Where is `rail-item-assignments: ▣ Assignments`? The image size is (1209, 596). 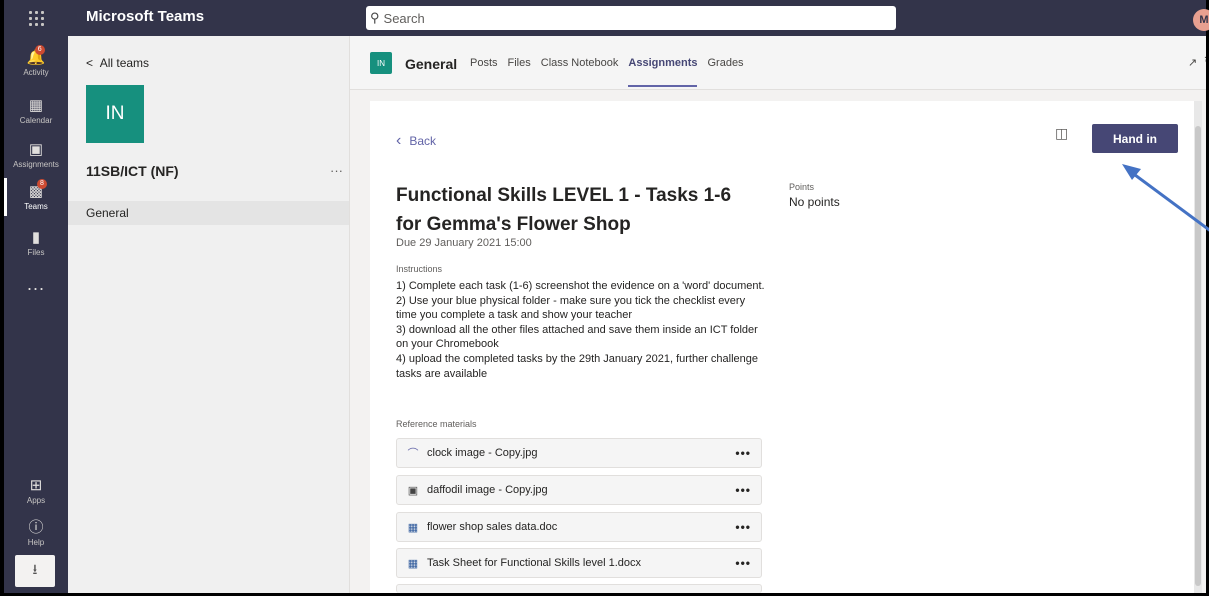 rail-item-assignments: ▣ Assignments is located at coordinates (36, 155).